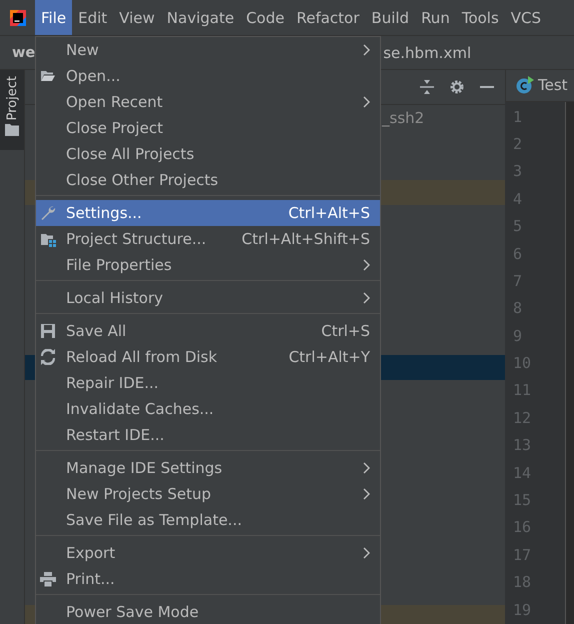 This screenshot has width=574, height=624. What do you see at coordinates (200, 17) in the screenshot?
I see `menu-bar-item: Navigate` at bounding box center [200, 17].